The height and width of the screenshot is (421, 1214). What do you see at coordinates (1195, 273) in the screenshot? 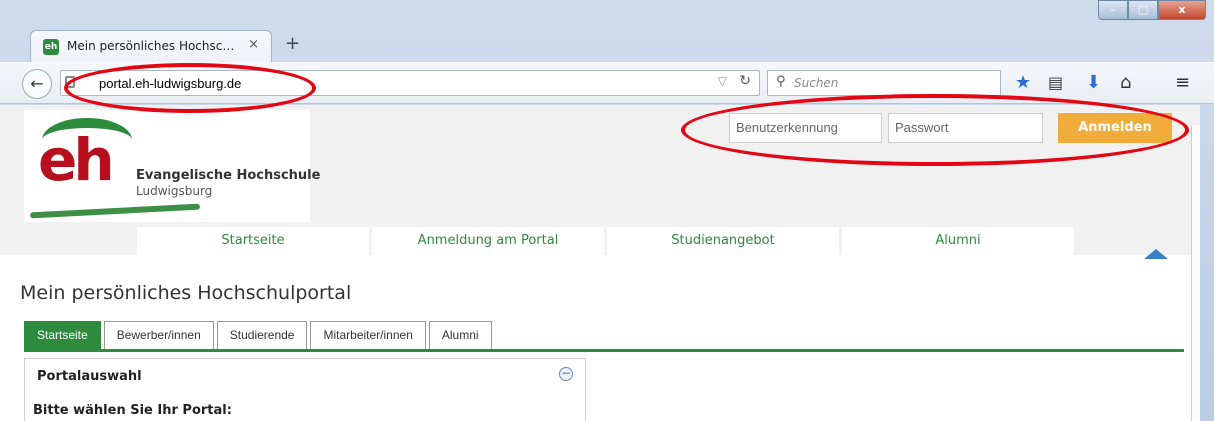
I see `scrollbar` at bounding box center [1195, 273].